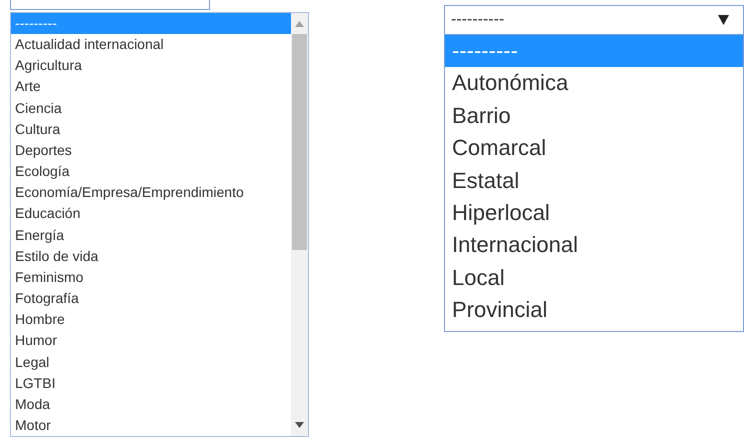  I want to click on list-option: Arte, so click(151, 87).